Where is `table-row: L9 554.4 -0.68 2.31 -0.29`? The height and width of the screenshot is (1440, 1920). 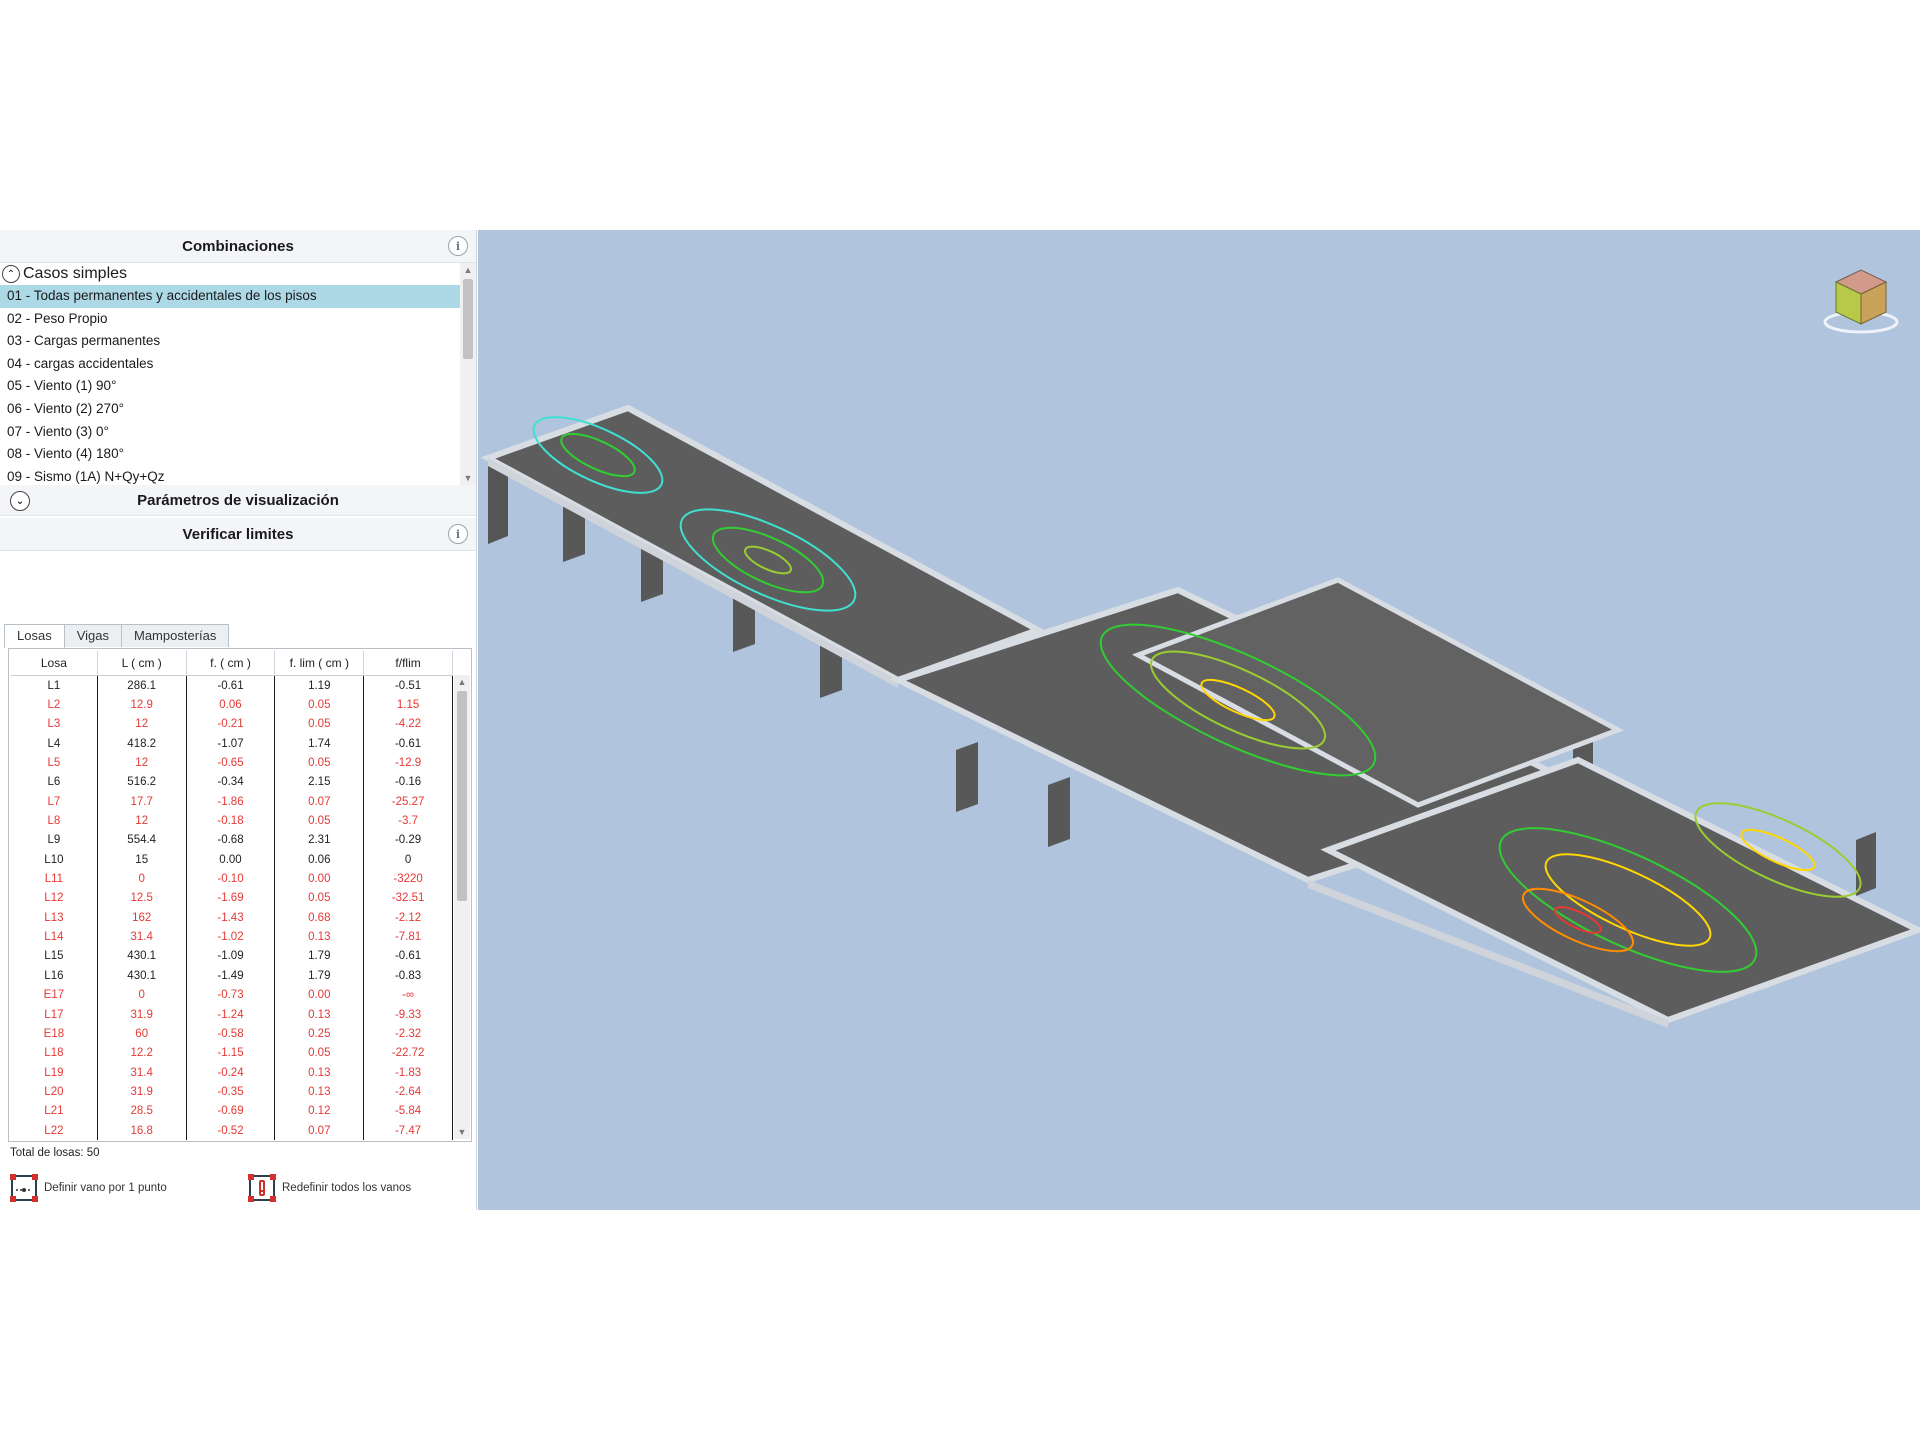 table-row: L9 554.4 -0.68 2.31 -0.29 is located at coordinates (232, 840).